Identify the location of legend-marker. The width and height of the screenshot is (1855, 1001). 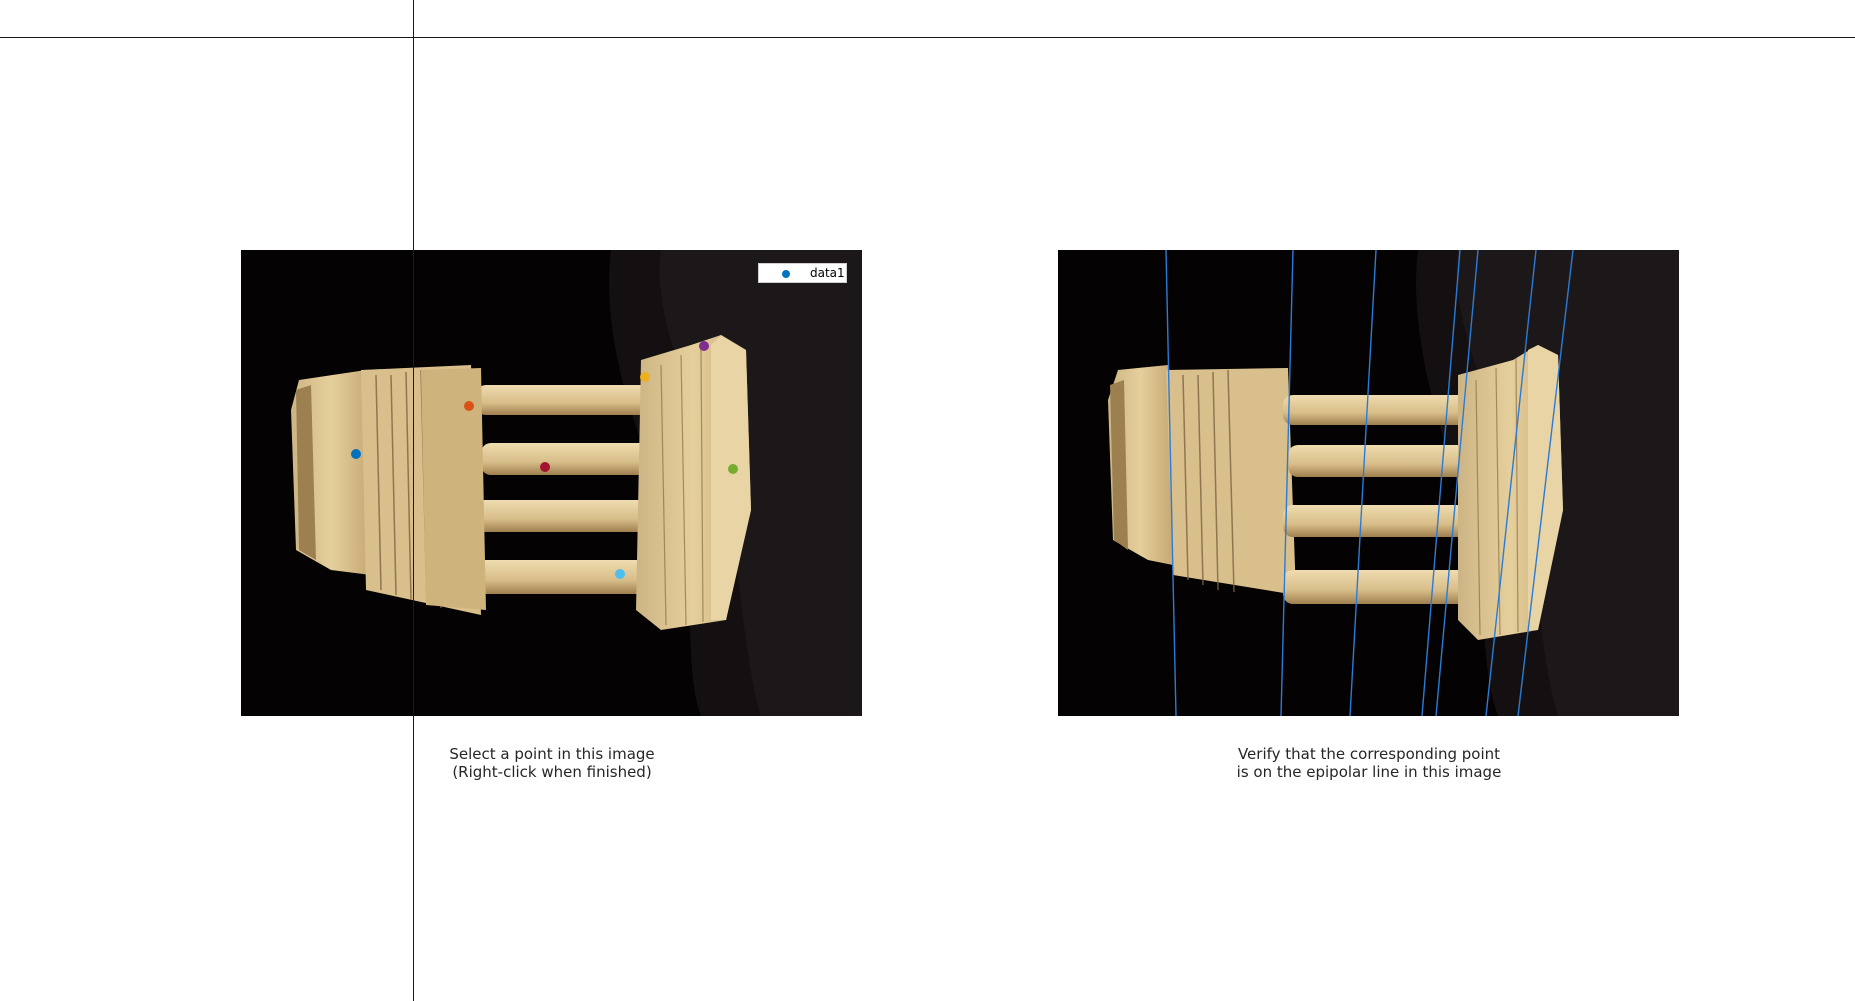
(786, 274).